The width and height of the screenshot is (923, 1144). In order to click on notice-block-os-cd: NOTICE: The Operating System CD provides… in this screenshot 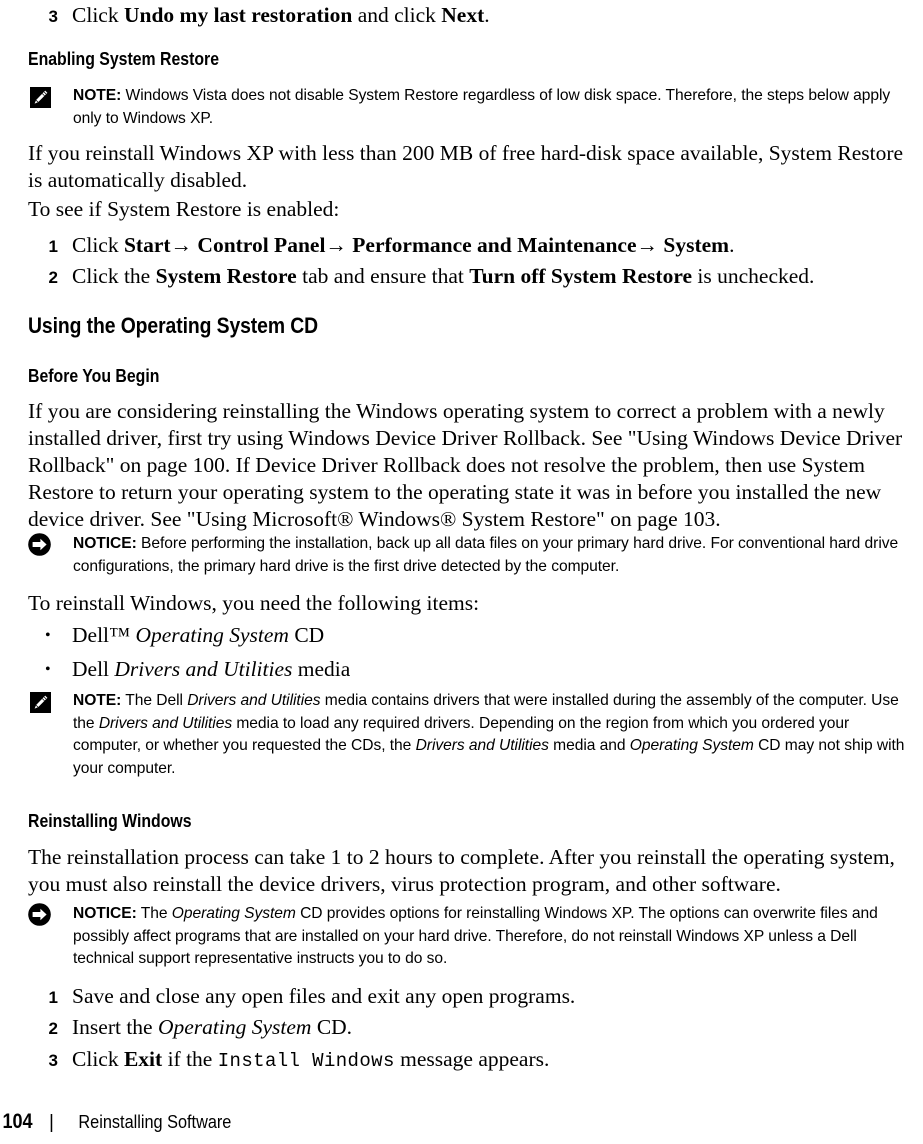, I will do `click(474, 937)`.